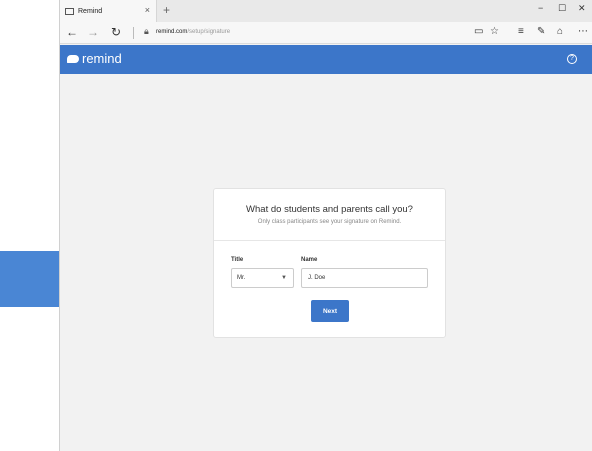 This screenshot has height=451, width=592. Describe the element at coordinates (541, 31) in the screenshot. I see `web-note-icon: ✎` at that location.